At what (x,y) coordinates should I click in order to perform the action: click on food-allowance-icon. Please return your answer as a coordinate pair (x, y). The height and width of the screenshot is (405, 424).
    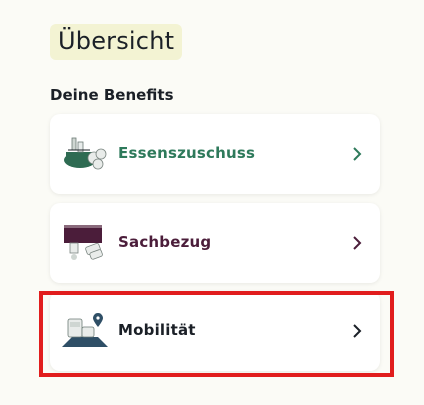
    Looking at the image, I should click on (85, 153).